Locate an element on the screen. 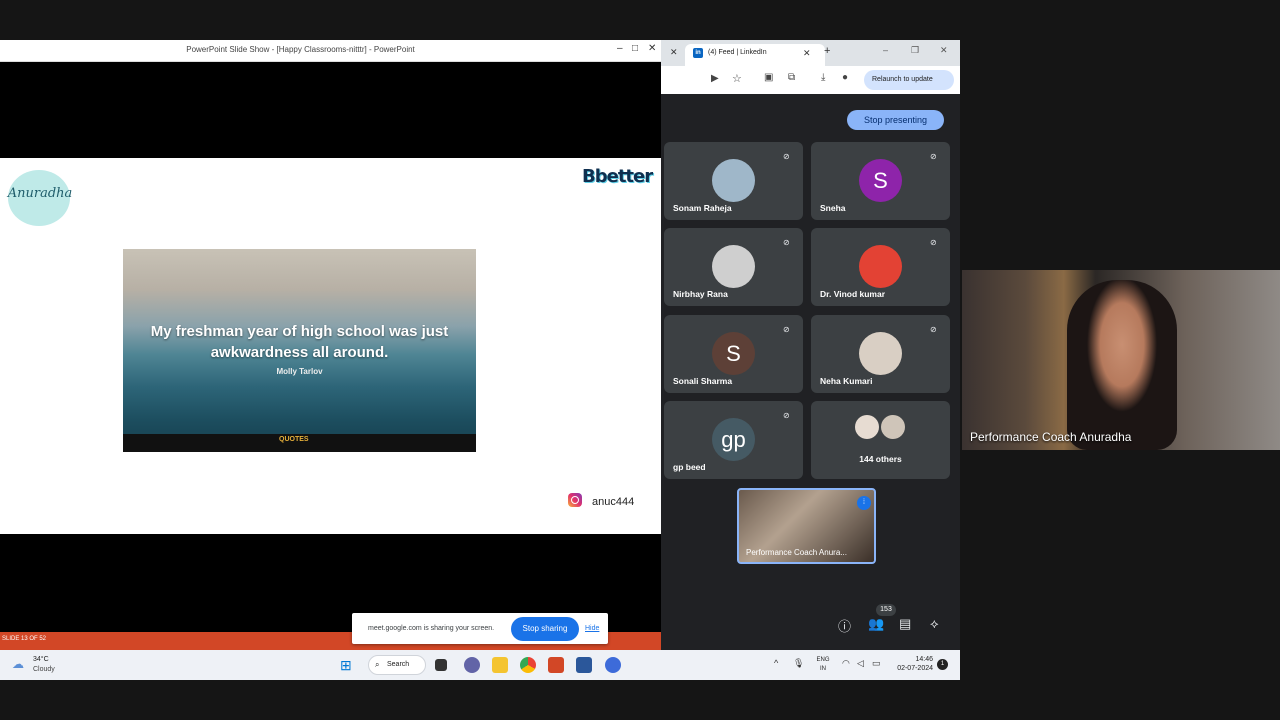 Image resolution: width=1280 pixels, height=720 pixels. chevron-up-icon: ^ is located at coordinates (776, 663).